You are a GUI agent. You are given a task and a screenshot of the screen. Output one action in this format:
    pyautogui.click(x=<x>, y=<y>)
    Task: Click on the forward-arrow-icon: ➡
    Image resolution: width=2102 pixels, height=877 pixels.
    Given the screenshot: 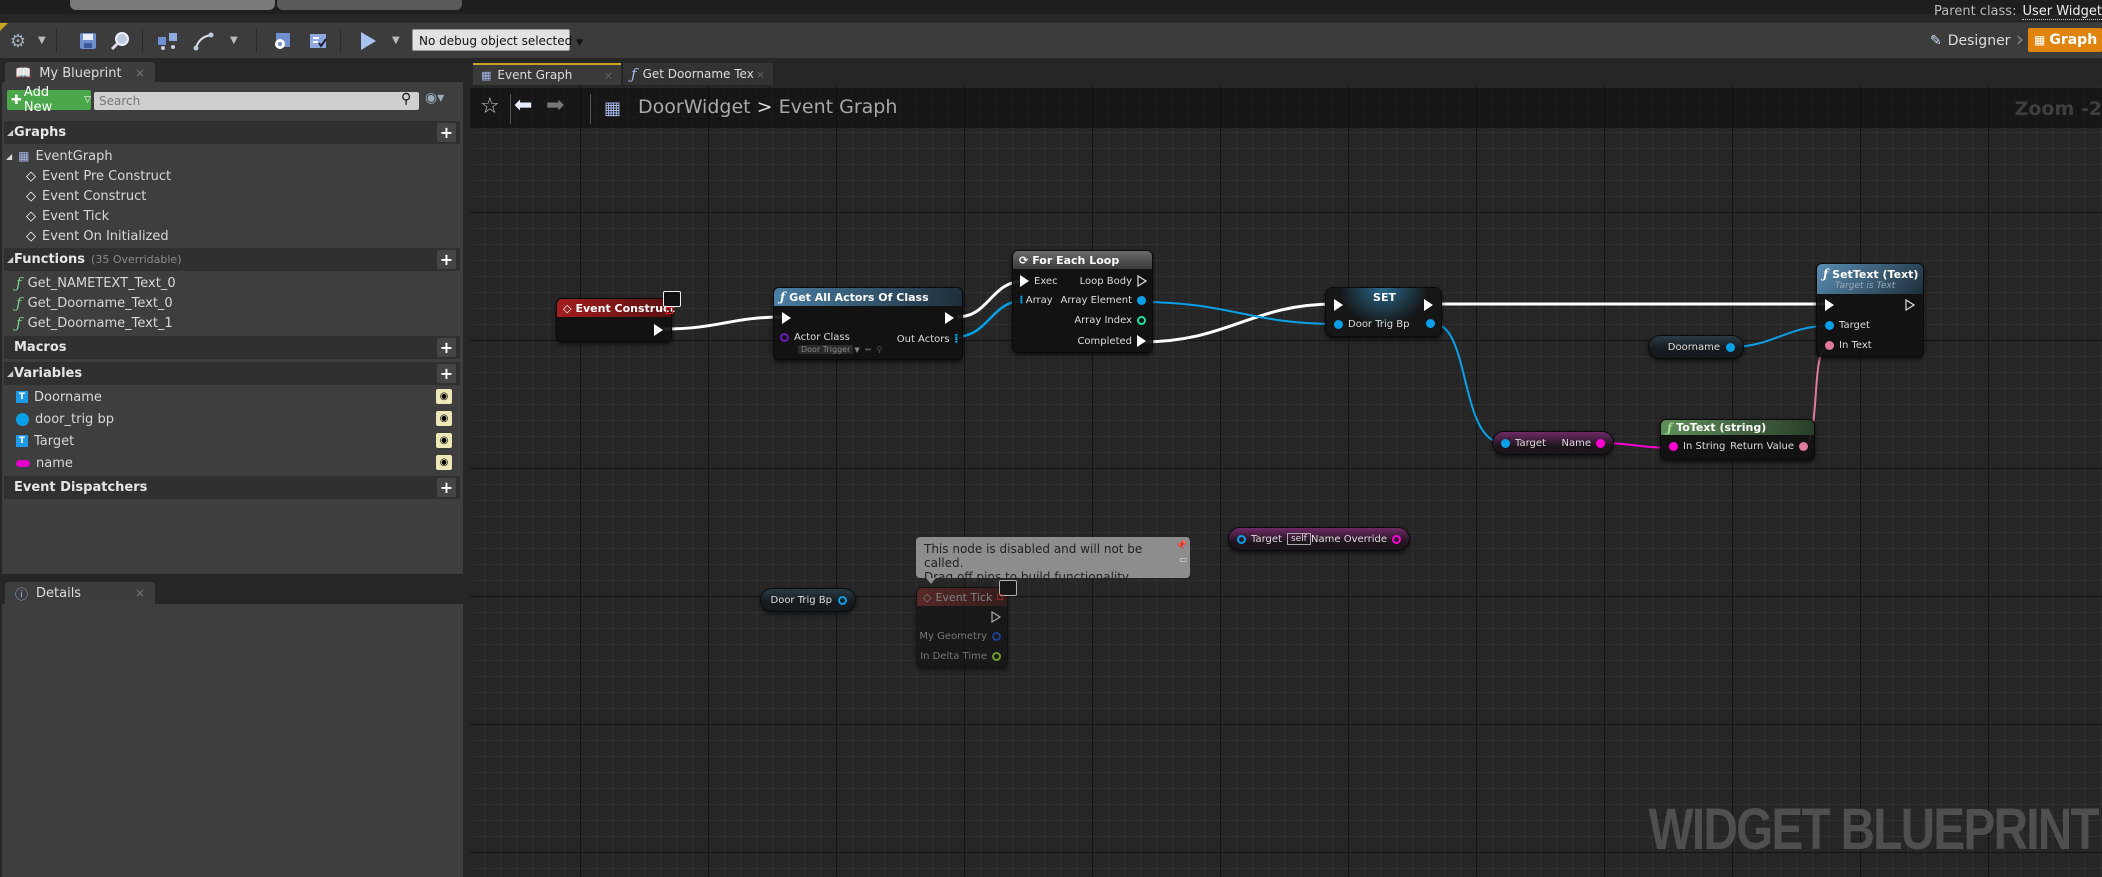 What is the action you would take?
    pyautogui.click(x=555, y=105)
    